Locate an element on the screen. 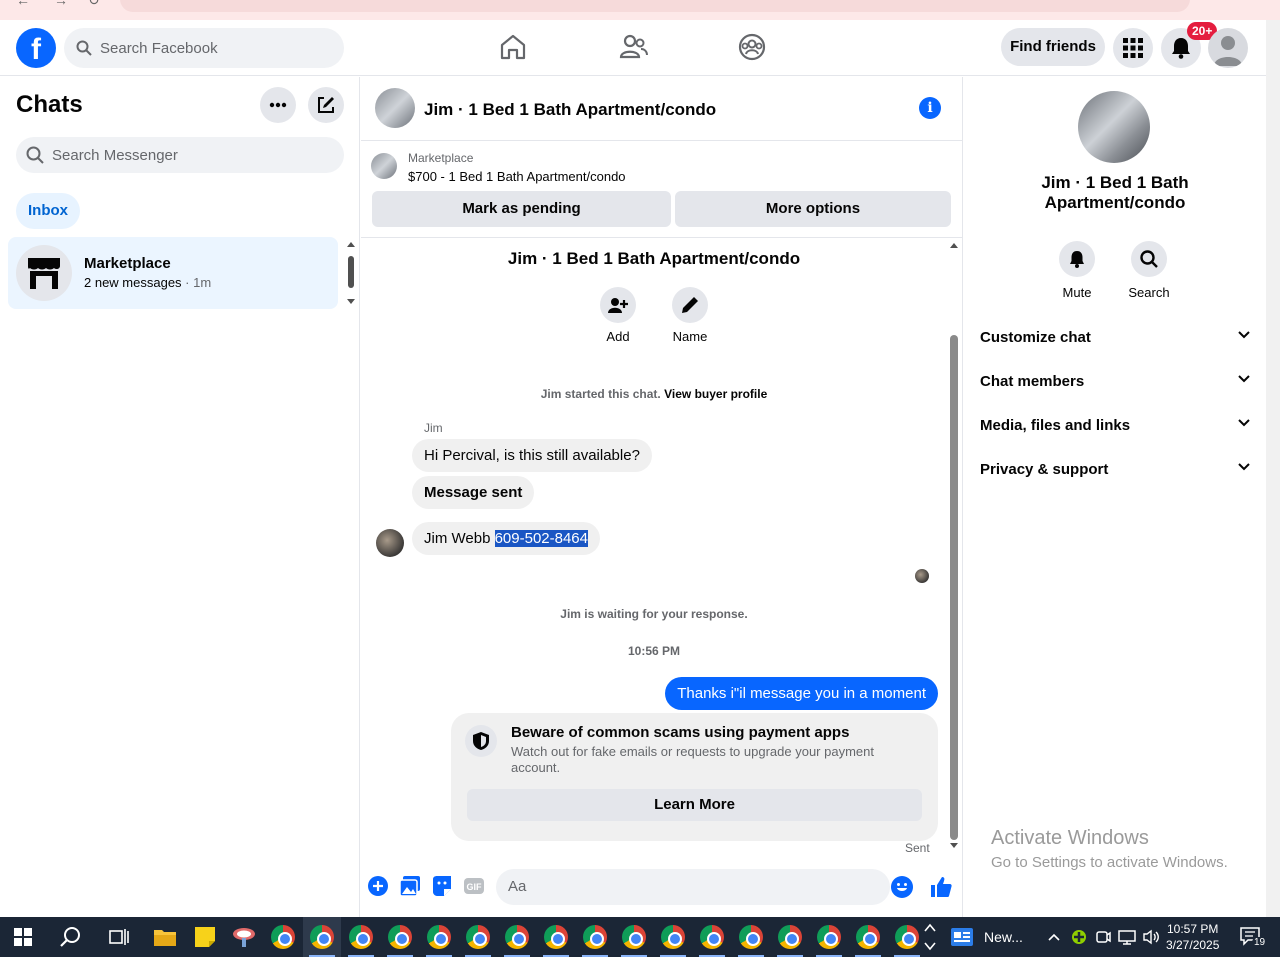  mute-button: Mute is located at coordinates (1077, 270).